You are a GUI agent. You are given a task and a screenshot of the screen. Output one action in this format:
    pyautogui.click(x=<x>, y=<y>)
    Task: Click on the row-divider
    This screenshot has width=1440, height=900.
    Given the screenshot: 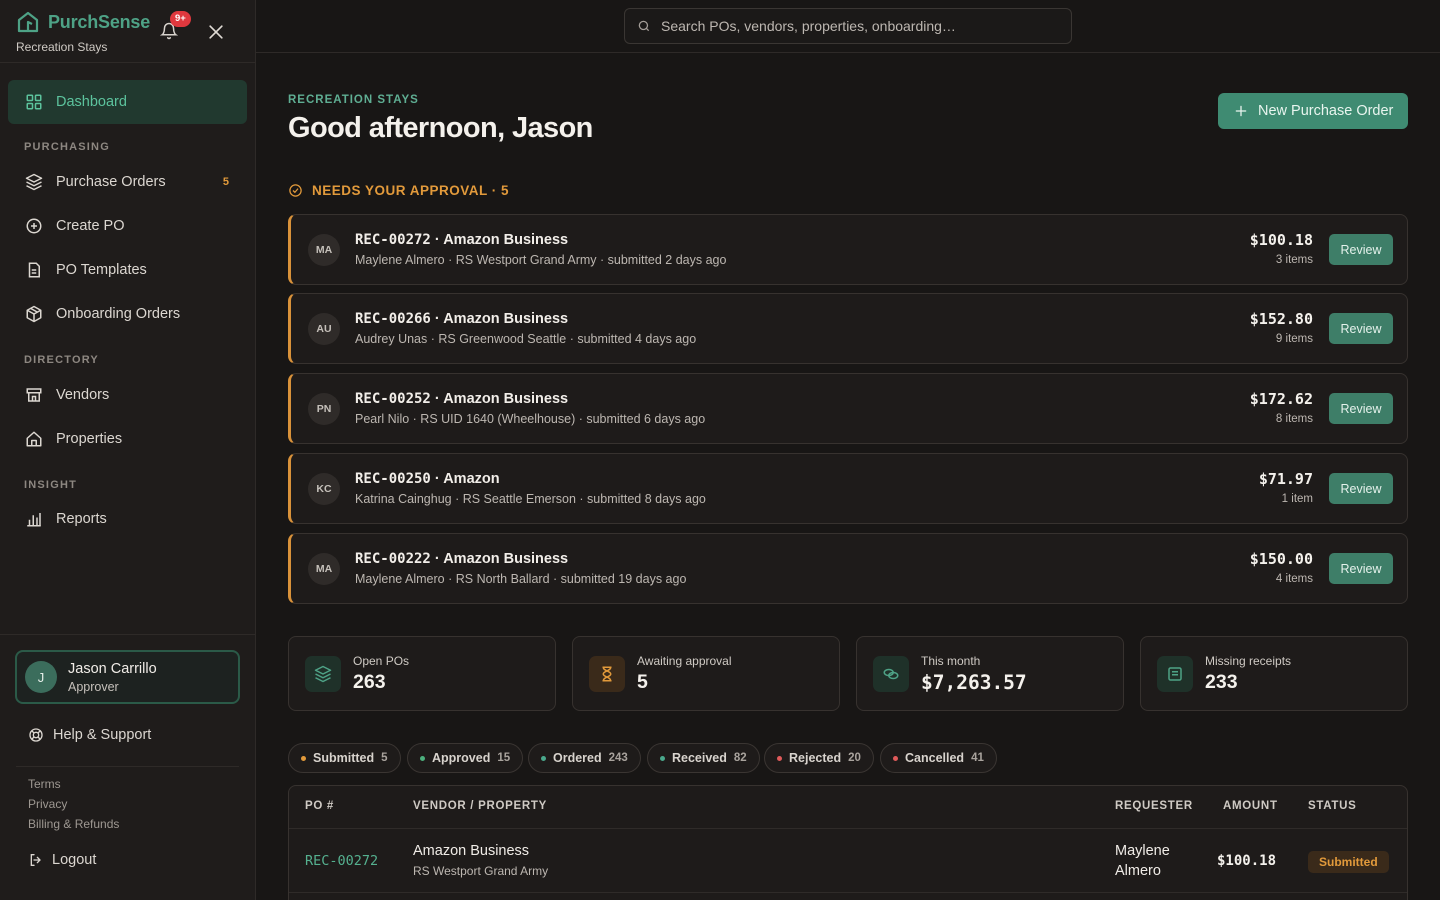 What is the action you would take?
    pyautogui.click(x=848, y=892)
    